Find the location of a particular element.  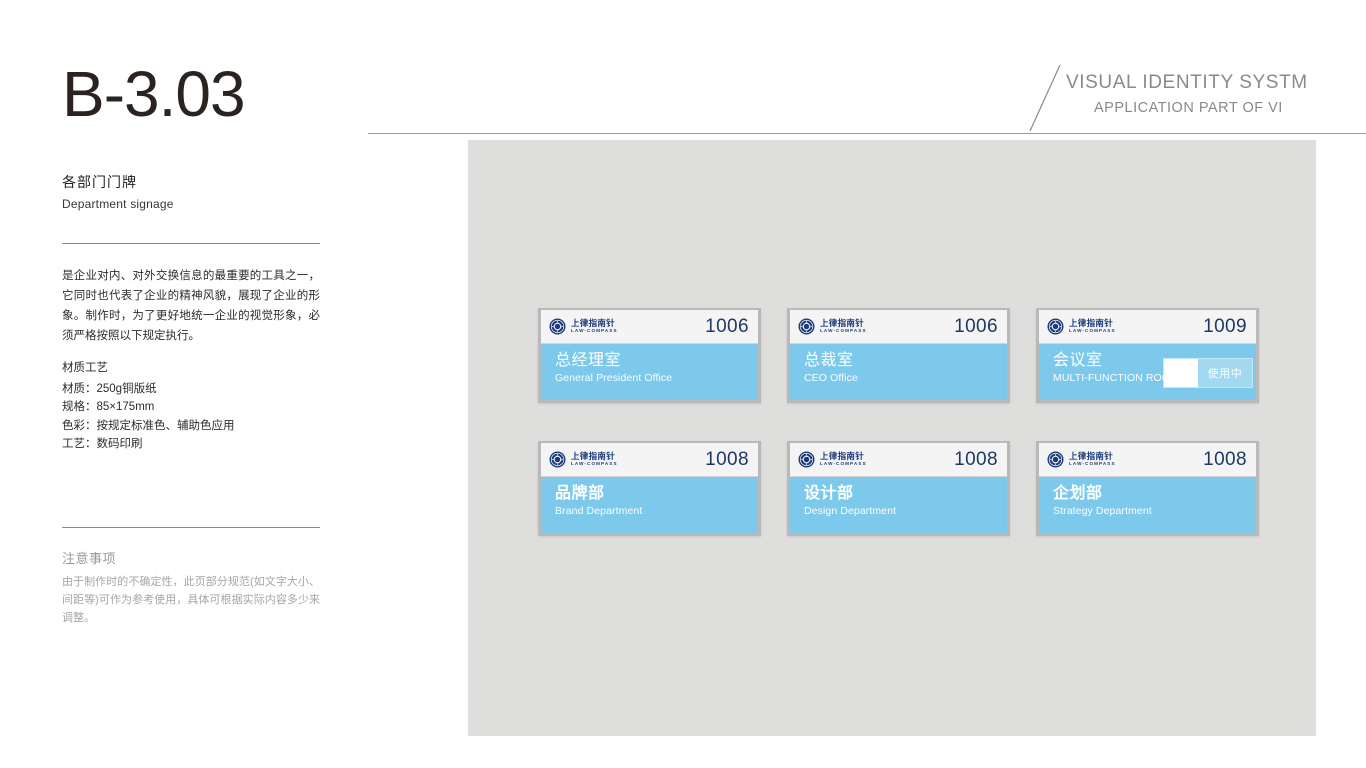

department-name-en: Design Department is located at coordinates (850, 511).